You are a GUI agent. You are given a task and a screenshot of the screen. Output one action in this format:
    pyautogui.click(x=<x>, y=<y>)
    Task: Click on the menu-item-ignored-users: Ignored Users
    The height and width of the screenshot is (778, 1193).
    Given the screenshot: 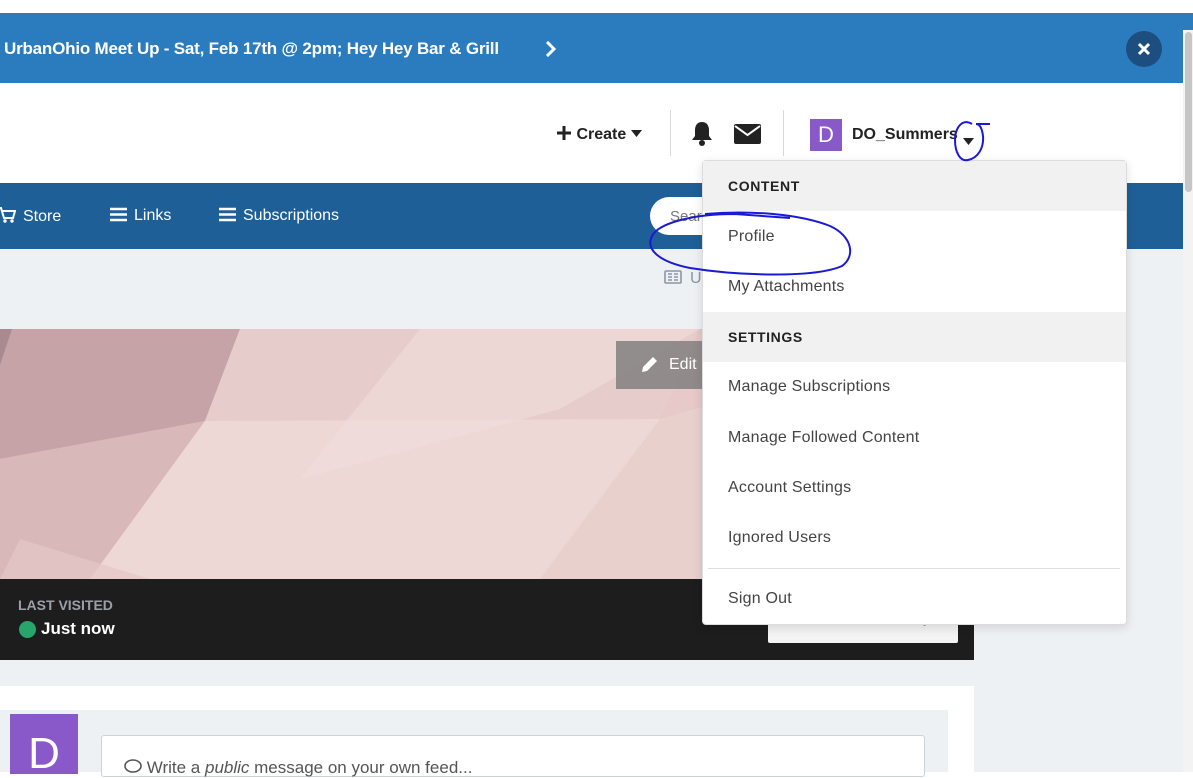 What is the action you would take?
    pyautogui.click(x=779, y=538)
    